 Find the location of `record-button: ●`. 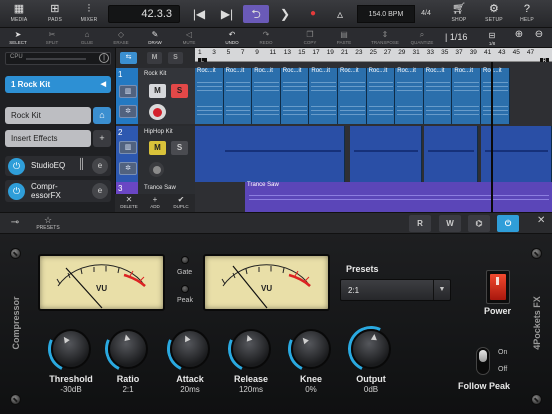

record-button: ● is located at coordinates (313, 14).